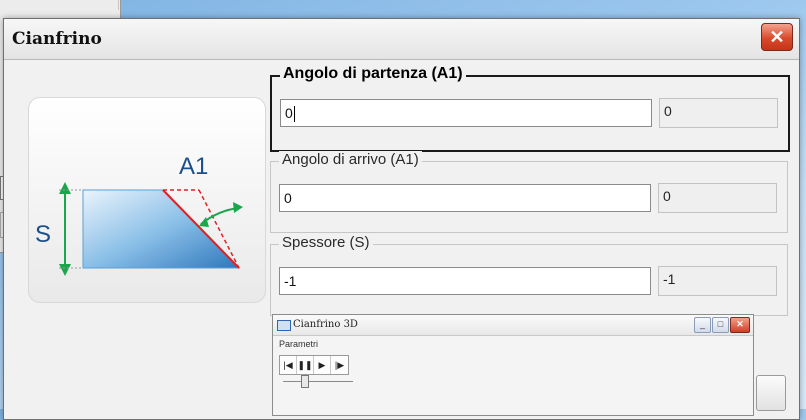 This screenshot has width=806, height=420. I want to click on thickness-arrow-head-bottom, so click(65, 270).